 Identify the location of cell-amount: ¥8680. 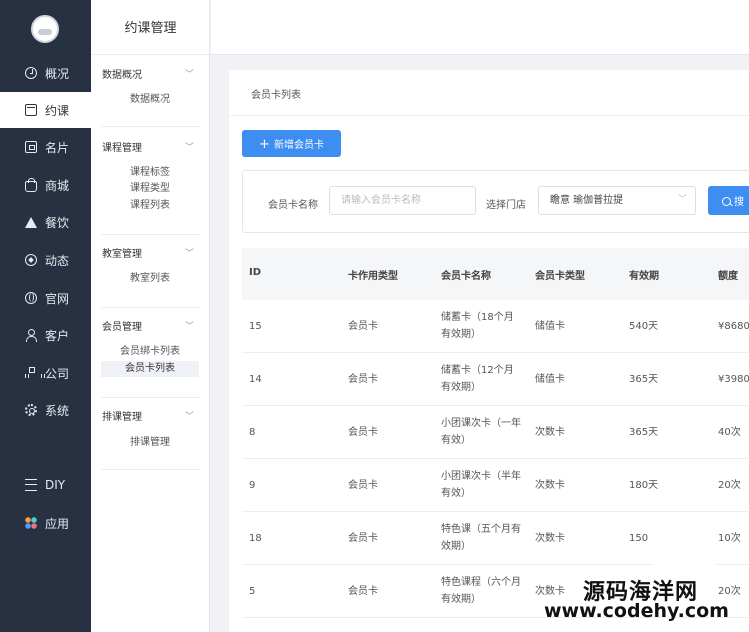
(733, 326).